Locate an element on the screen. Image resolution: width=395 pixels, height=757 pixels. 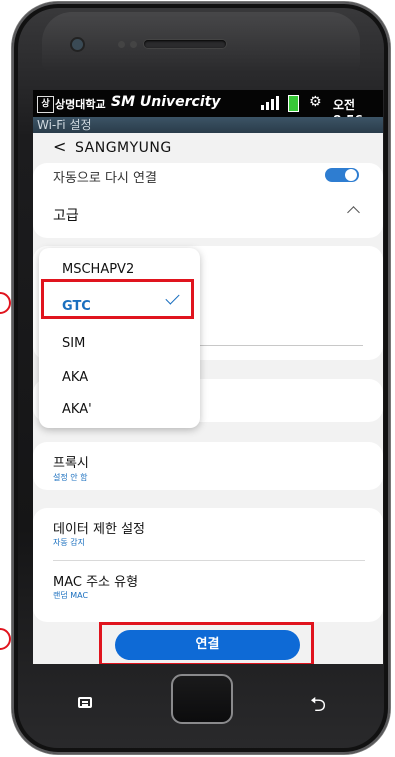
status-bar: 상 상명대학교 SM Univercity ⚙ 오전 8:56 is located at coordinates (208, 108).